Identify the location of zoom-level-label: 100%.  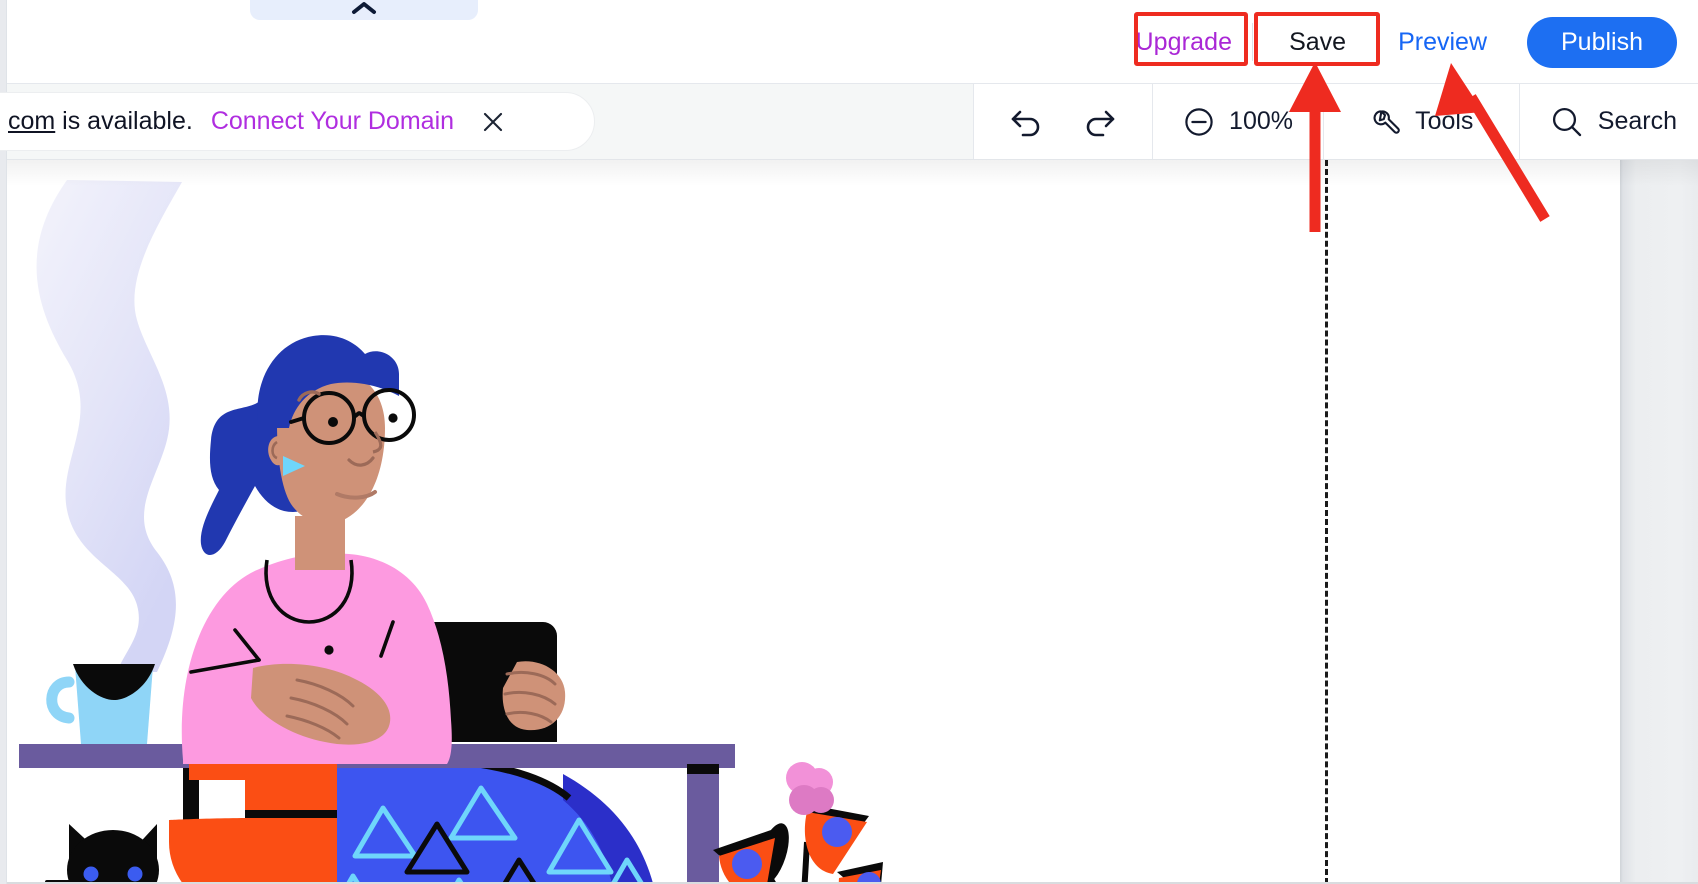
(1261, 121).